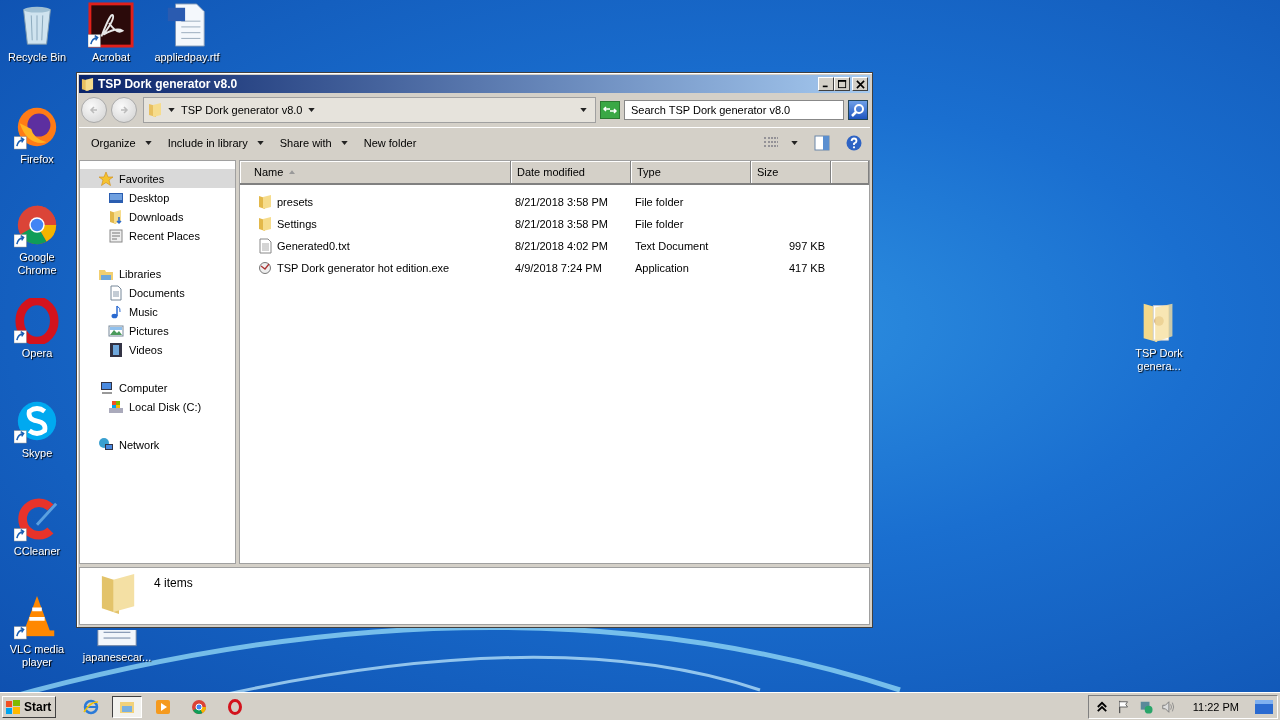 Image resolution: width=1280 pixels, height=720 pixels. What do you see at coordinates (173, 583) in the screenshot?
I see `item-count: 4 items` at bounding box center [173, 583].